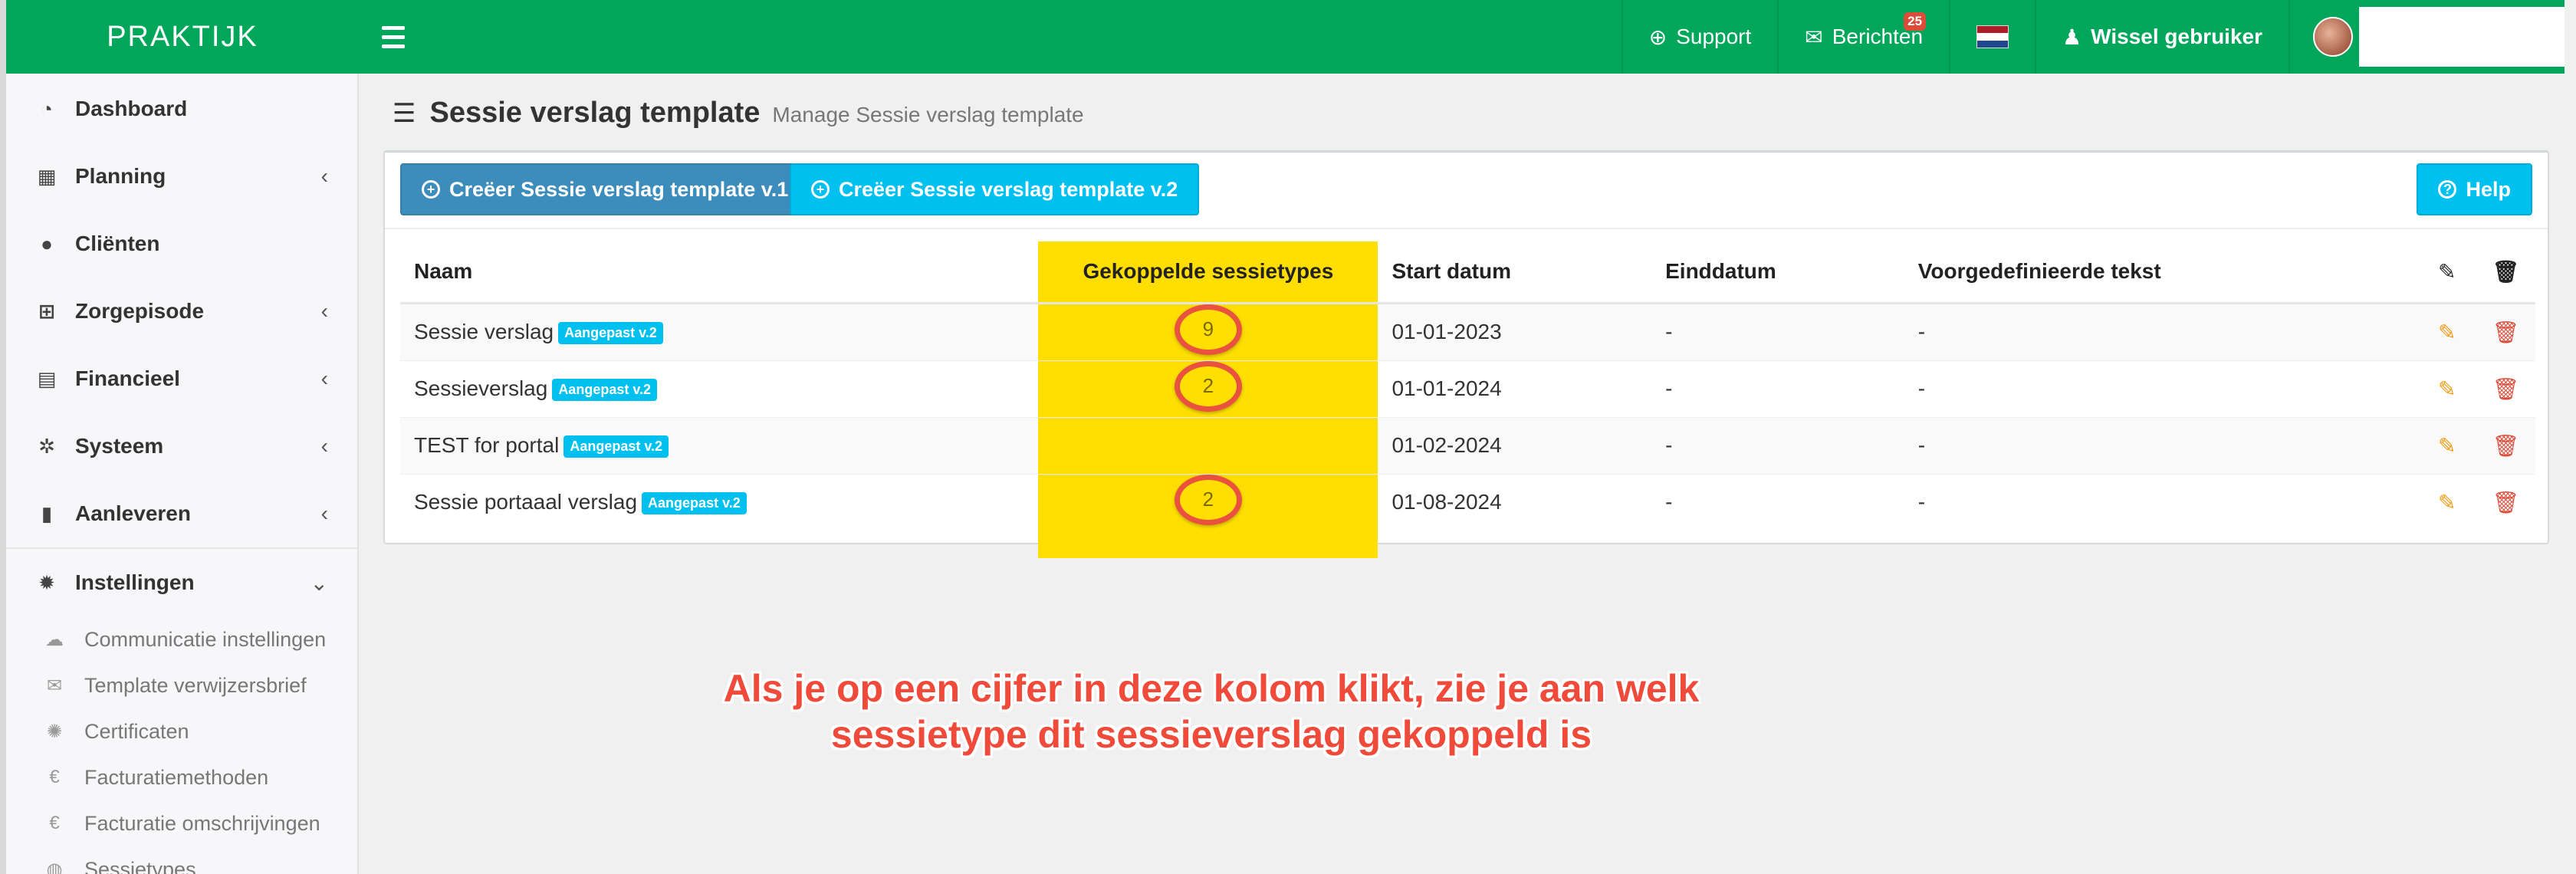  I want to click on sidebar-subitem-sessietypes: ◍ Sessietypes, so click(182, 860).